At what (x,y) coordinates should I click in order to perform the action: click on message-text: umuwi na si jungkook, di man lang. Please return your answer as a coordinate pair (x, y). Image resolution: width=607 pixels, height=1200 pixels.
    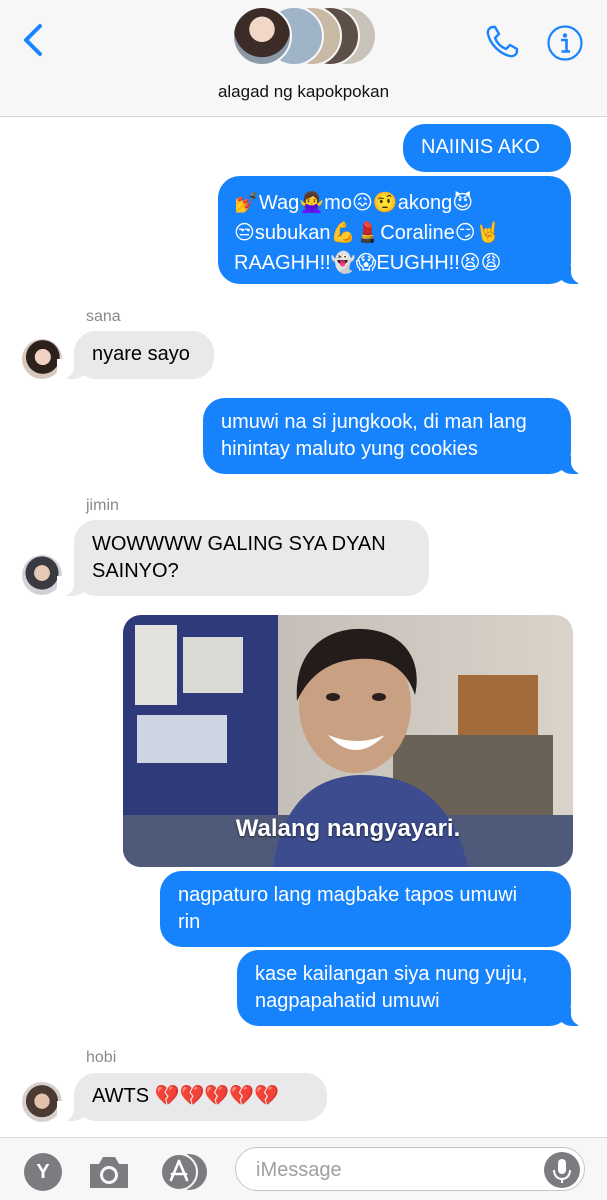
    Looking at the image, I should click on (374, 422).